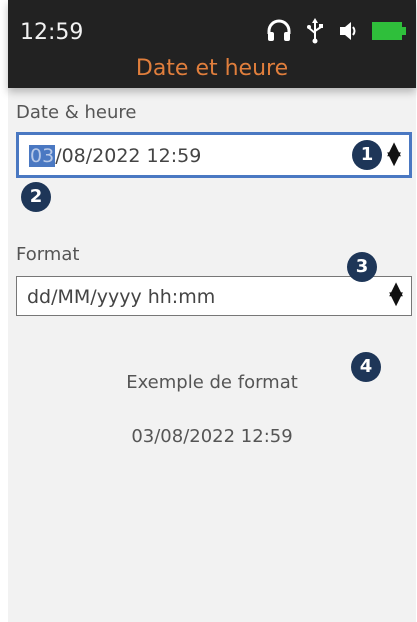  Describe the element at coordinates (315, 31) in the screenshot. I see `usb-icon` at that location.